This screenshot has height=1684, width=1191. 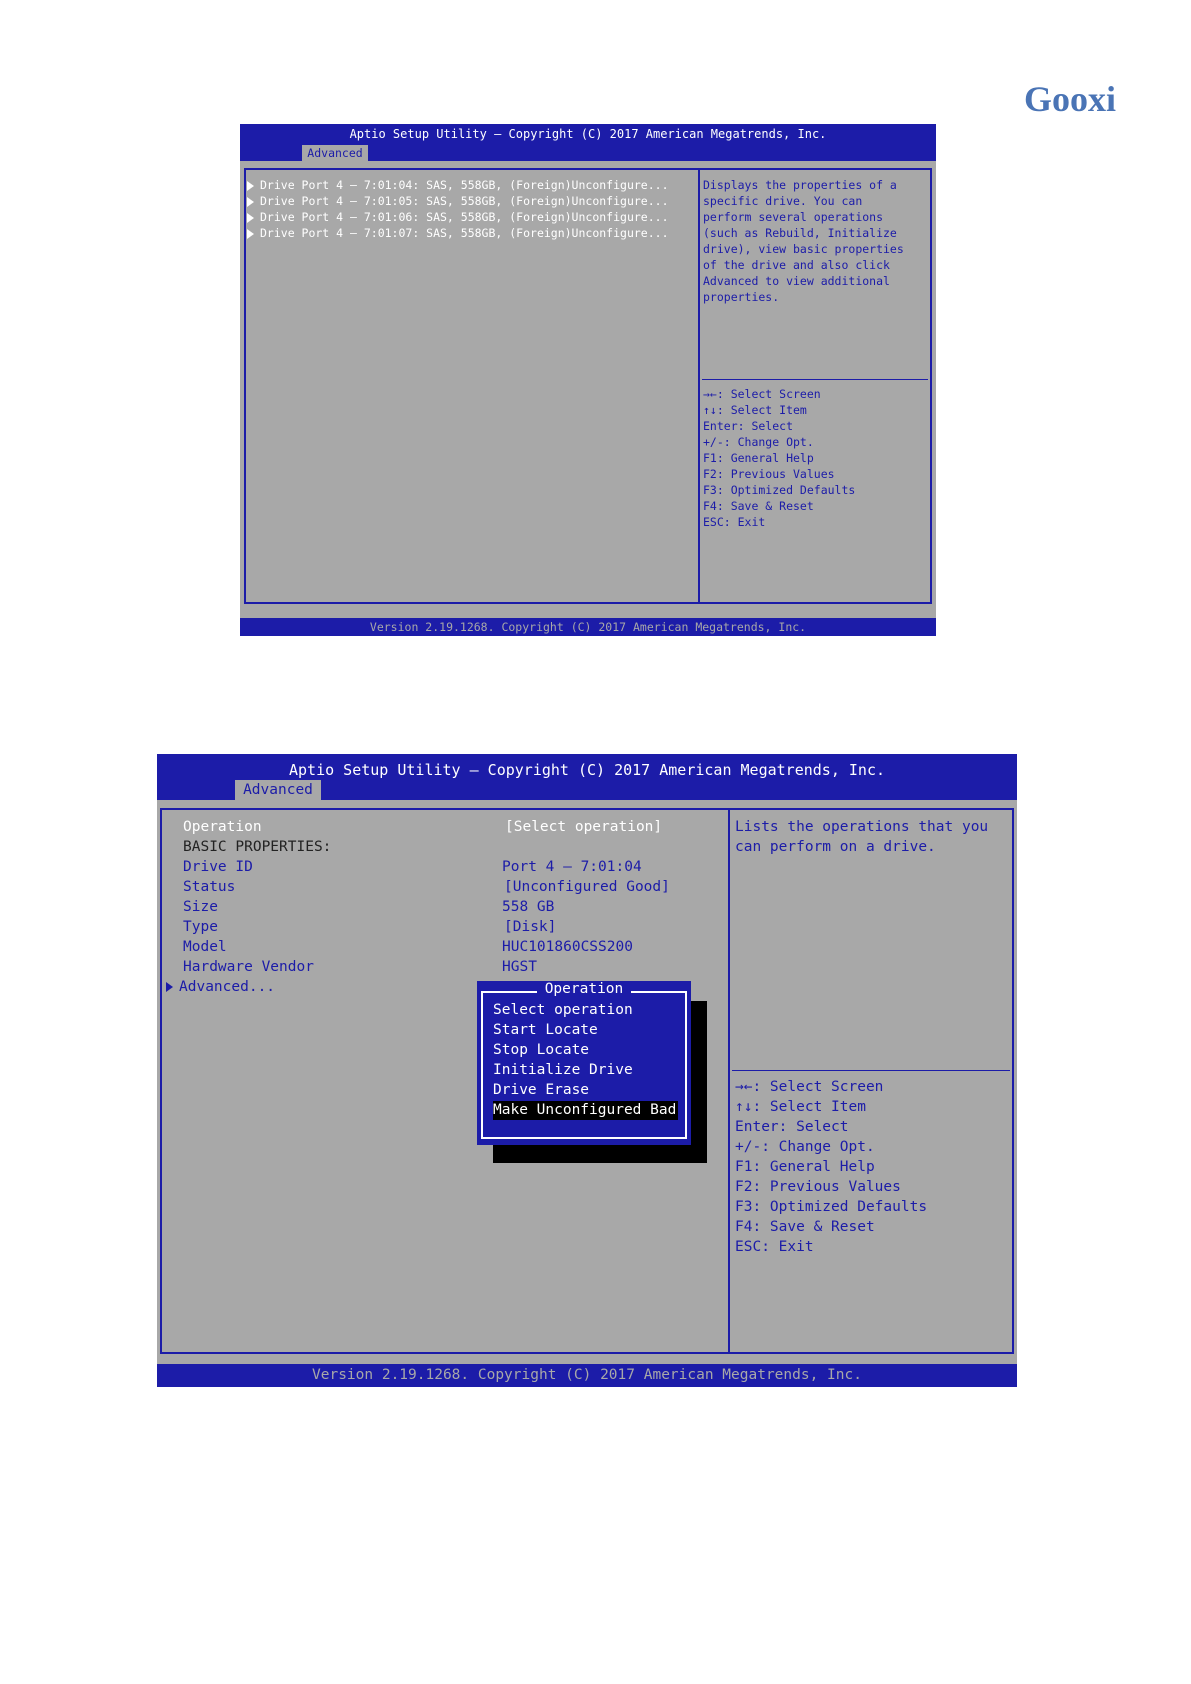 What do you see at coordinates (783, 201) in the screenshot?
I see `help-line: specific drive. You can` at bounding box center [783, 201].